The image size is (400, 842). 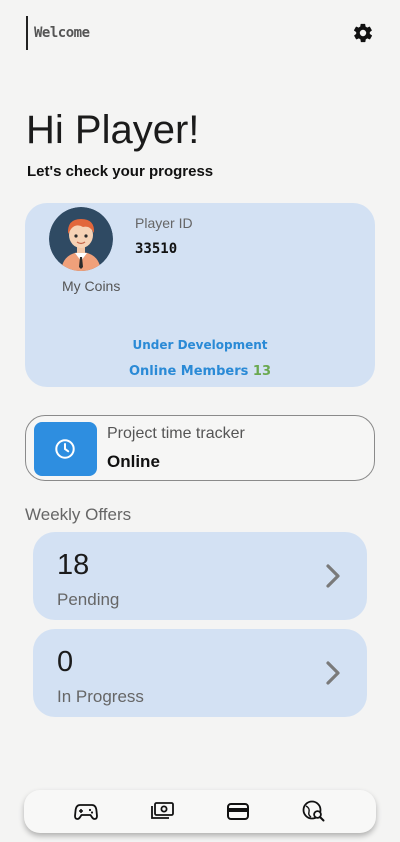 I want to click on welcome-label: Welcome, so click(x=58, y=33).